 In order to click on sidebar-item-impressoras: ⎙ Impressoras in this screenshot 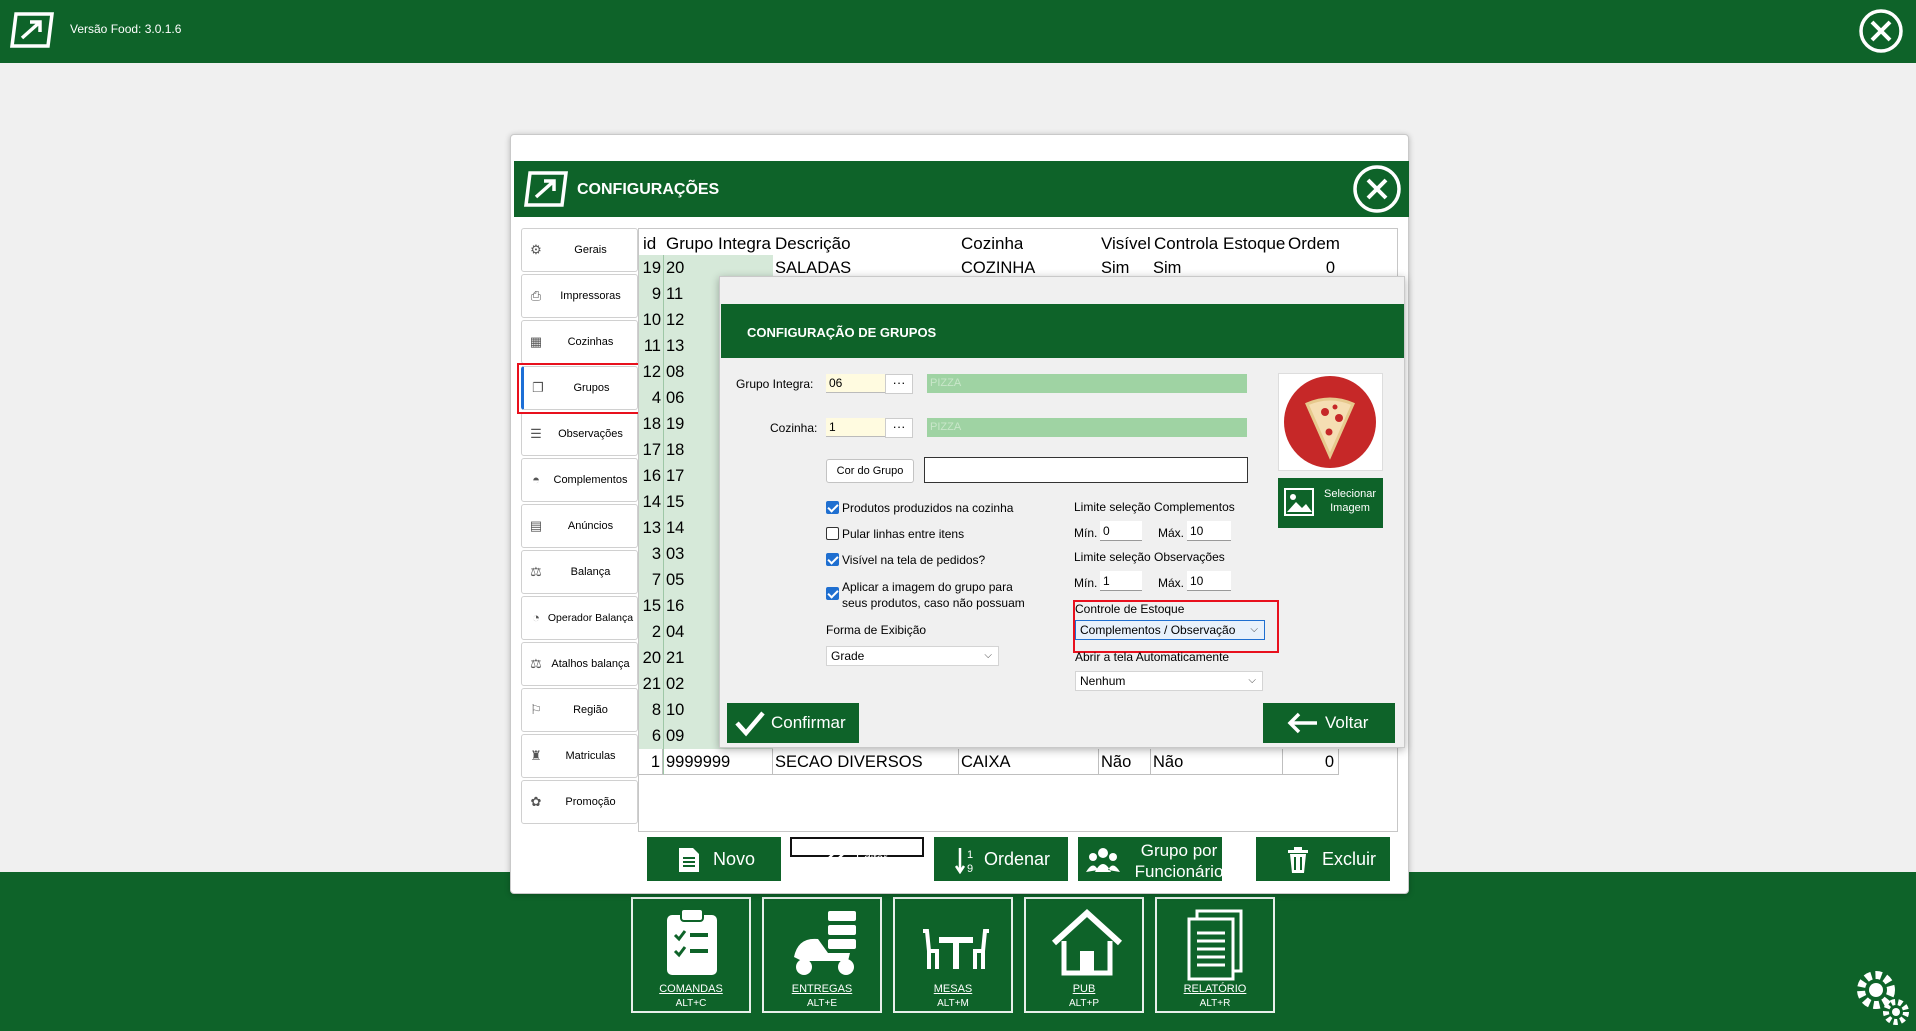, I will do `click(579, 296)`.